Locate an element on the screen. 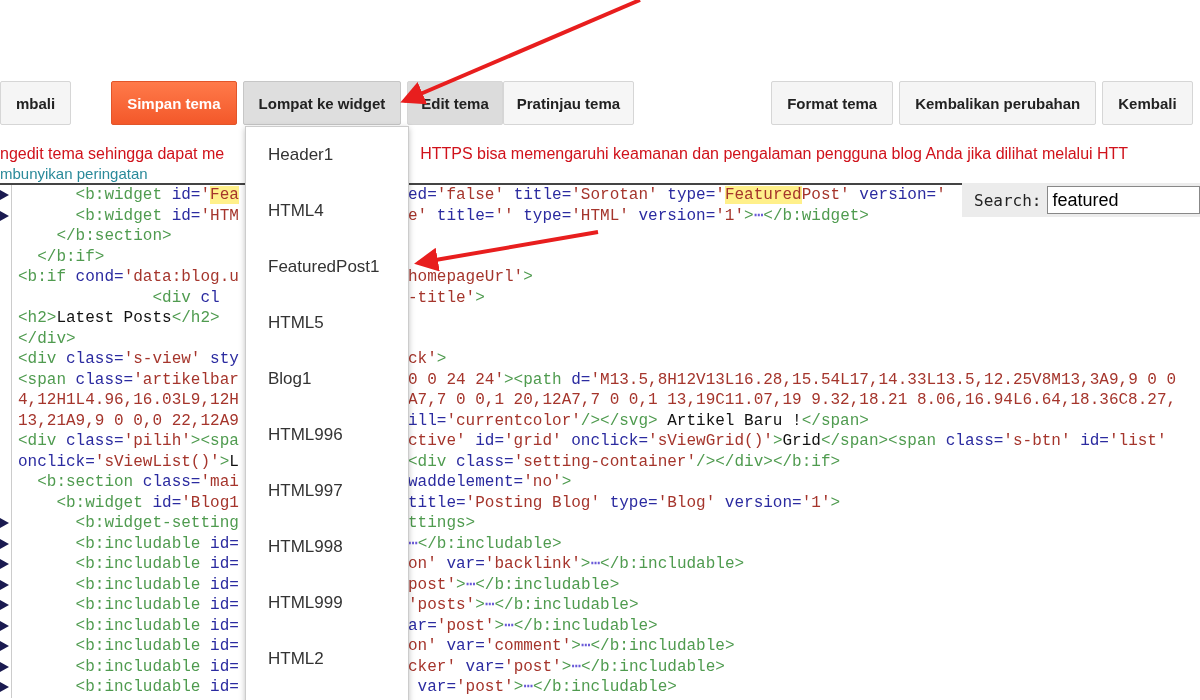  code-line: <b:widget-setting is located at coordinates (157, 523).